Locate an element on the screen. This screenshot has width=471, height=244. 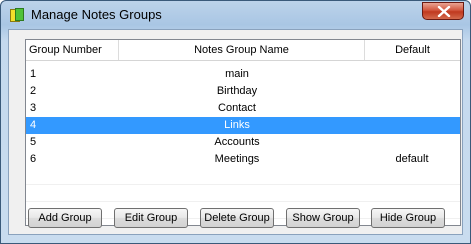
list-header: Group Number Notes Group Name Default is located at coordinates (243, 50).